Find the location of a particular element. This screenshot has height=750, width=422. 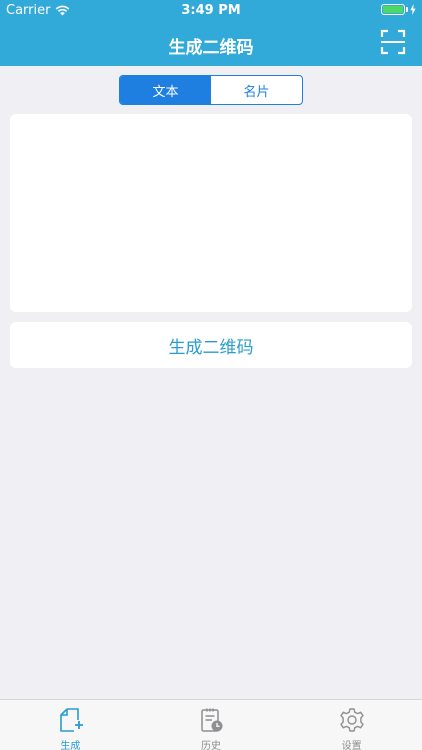

history-clipboard-icon is located at coordinates (212, 720).